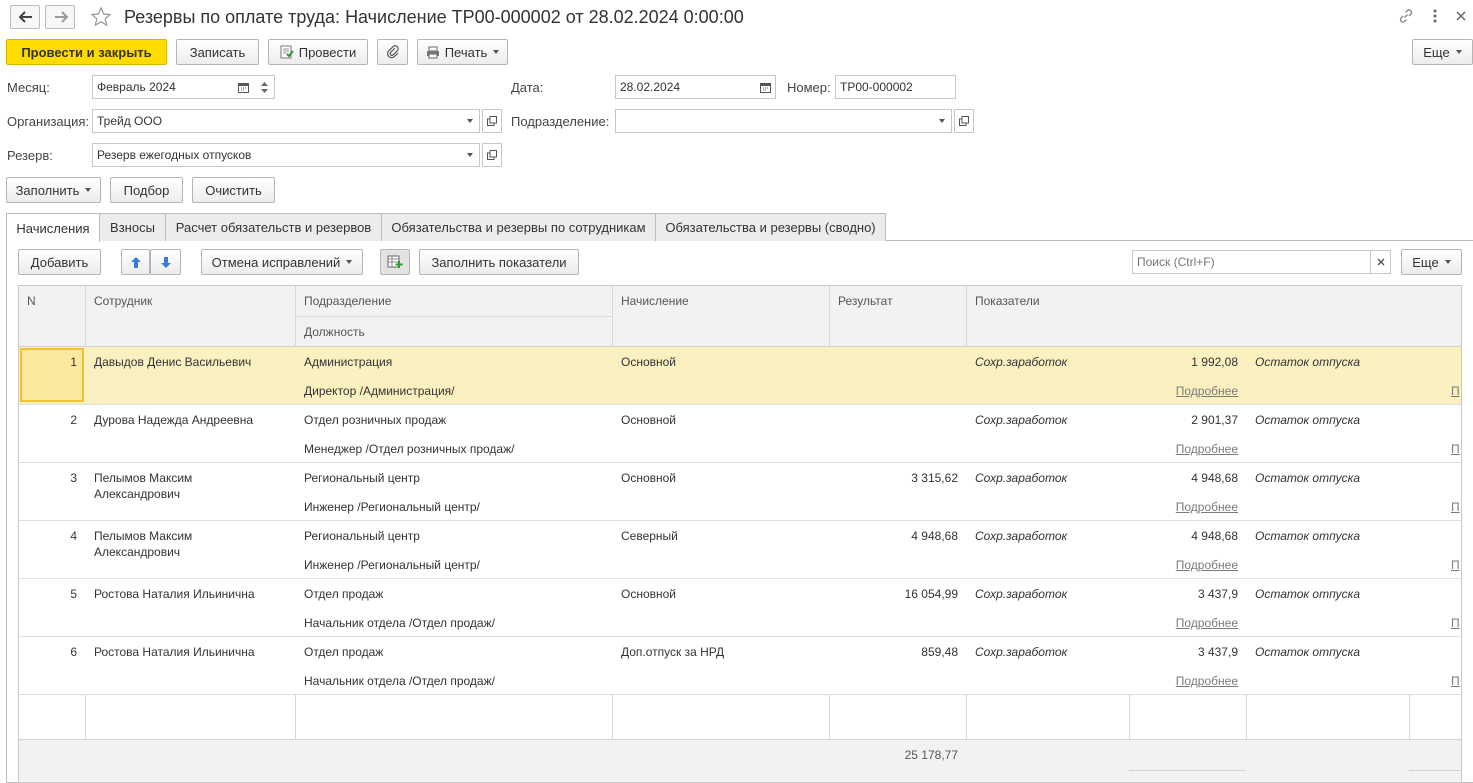  Describe the element at coordinates (1435, 16) in the screenshot. I see `more-vertical-icon` at that location.